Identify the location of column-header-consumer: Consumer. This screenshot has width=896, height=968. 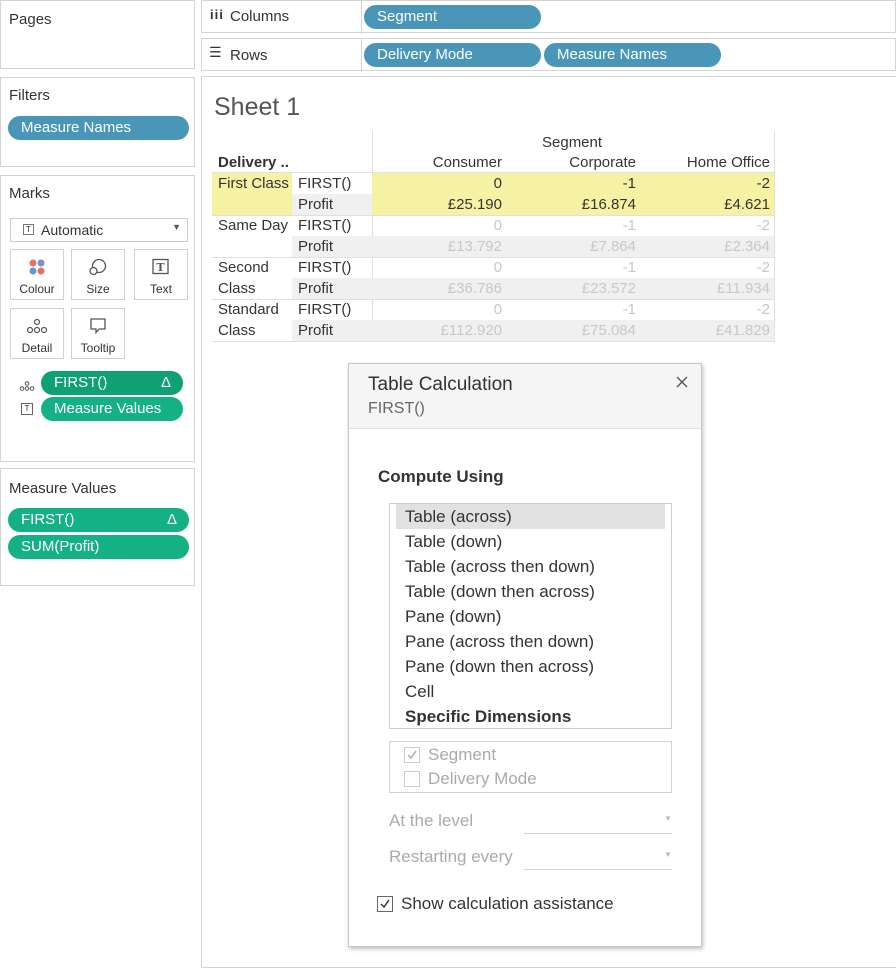
(452, 162).